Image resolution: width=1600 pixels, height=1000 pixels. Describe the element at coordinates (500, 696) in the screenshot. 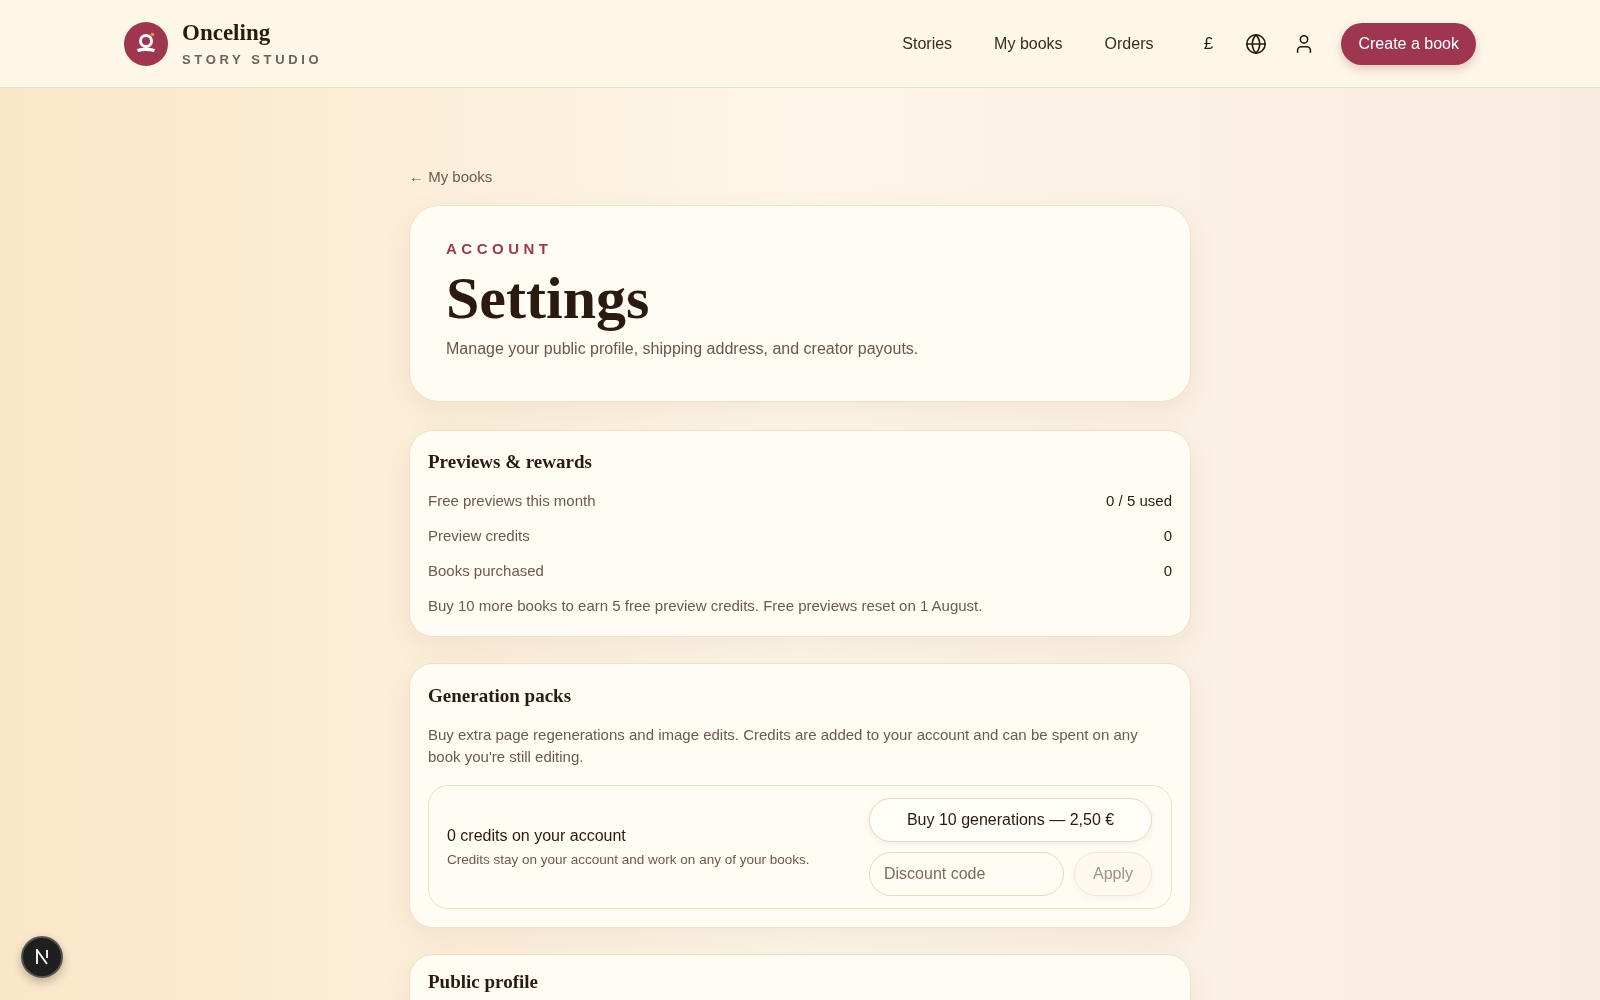

I see `section-title: Generation packs` at that location.